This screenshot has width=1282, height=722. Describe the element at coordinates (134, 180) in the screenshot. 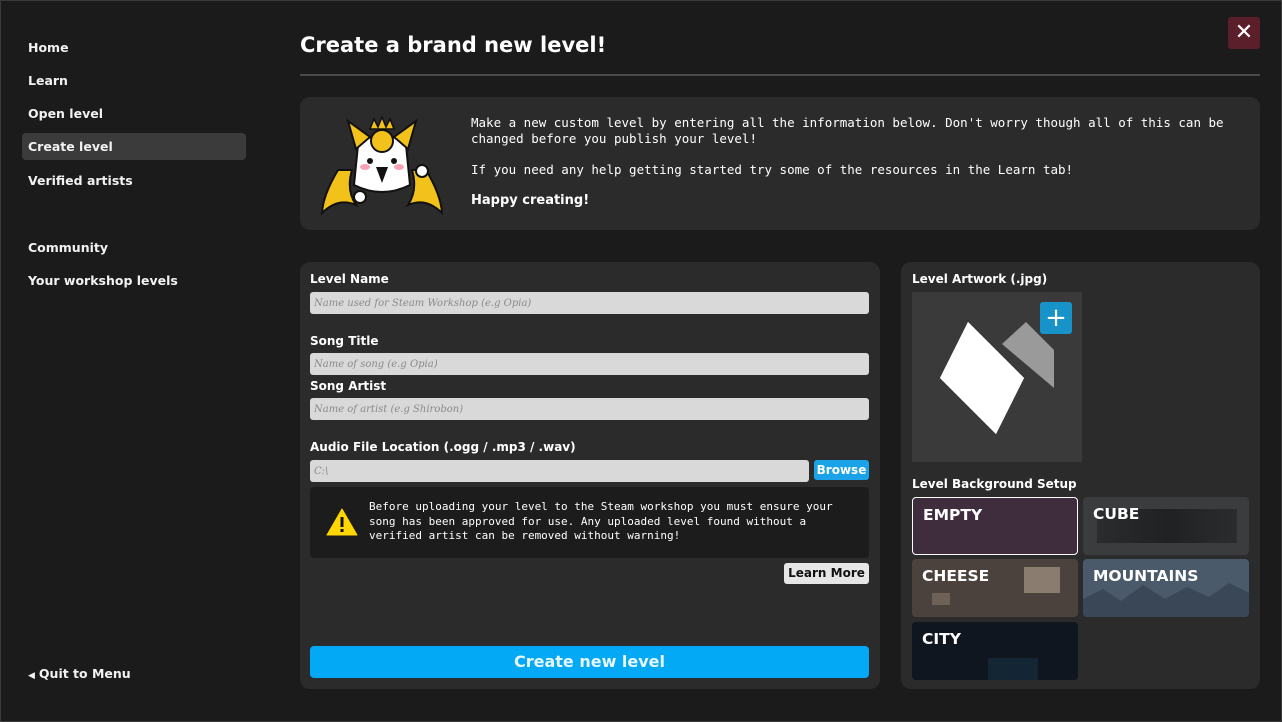

I see `sidebar-item-verified-artists: Verified artists` at that location.